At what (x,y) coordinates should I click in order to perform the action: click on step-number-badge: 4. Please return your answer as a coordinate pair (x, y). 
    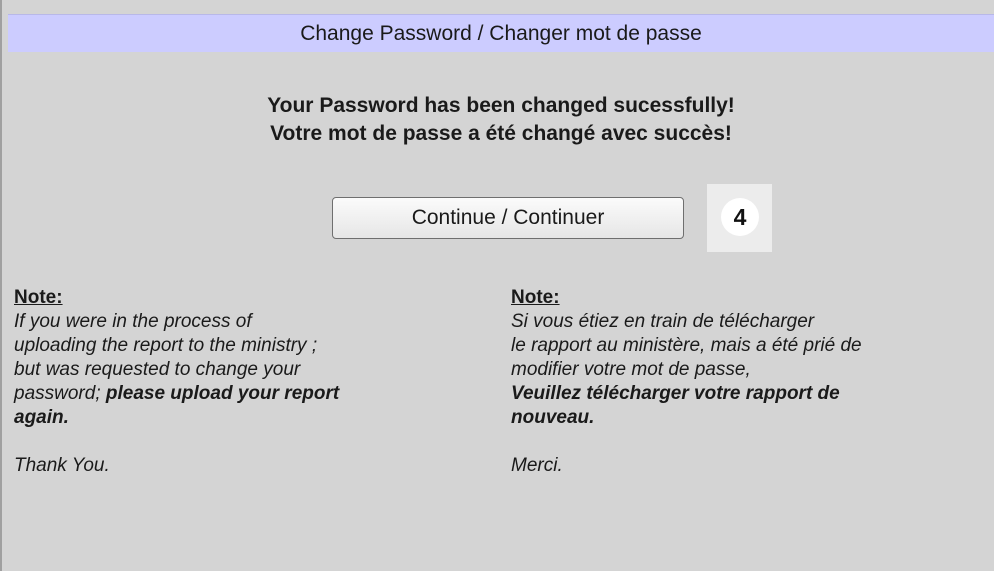
    Looking at the image, I should click on (740, 217).